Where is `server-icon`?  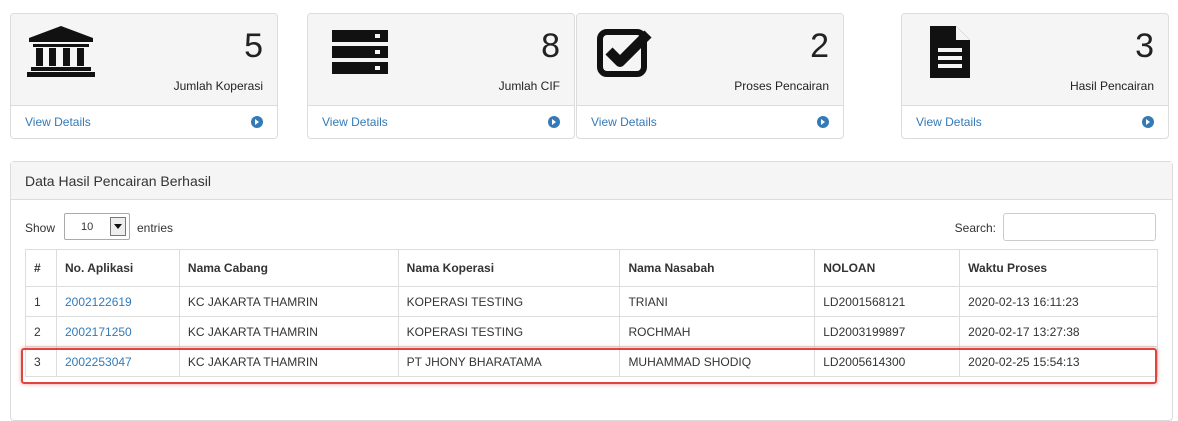
server-icon is located at coordinates (358, 52).